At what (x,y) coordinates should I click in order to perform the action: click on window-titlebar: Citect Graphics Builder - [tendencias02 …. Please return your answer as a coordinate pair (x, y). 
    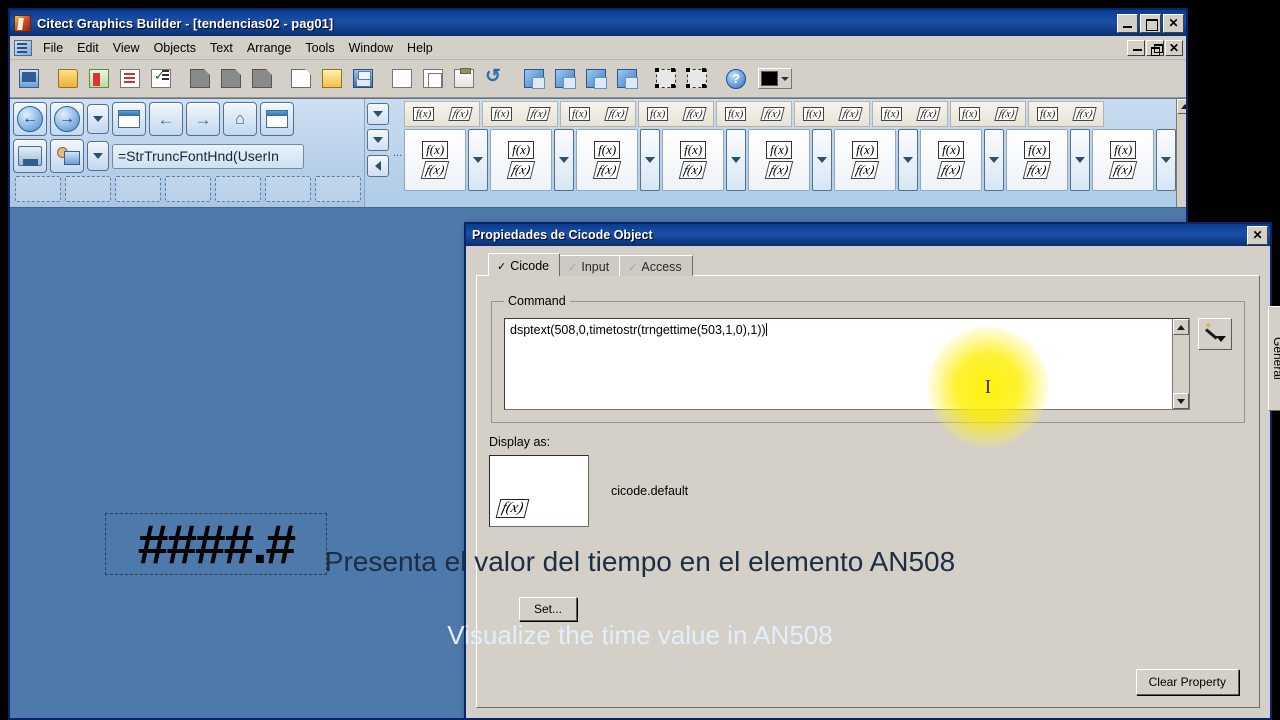
    Looking at the image, I should click on (598, 23).